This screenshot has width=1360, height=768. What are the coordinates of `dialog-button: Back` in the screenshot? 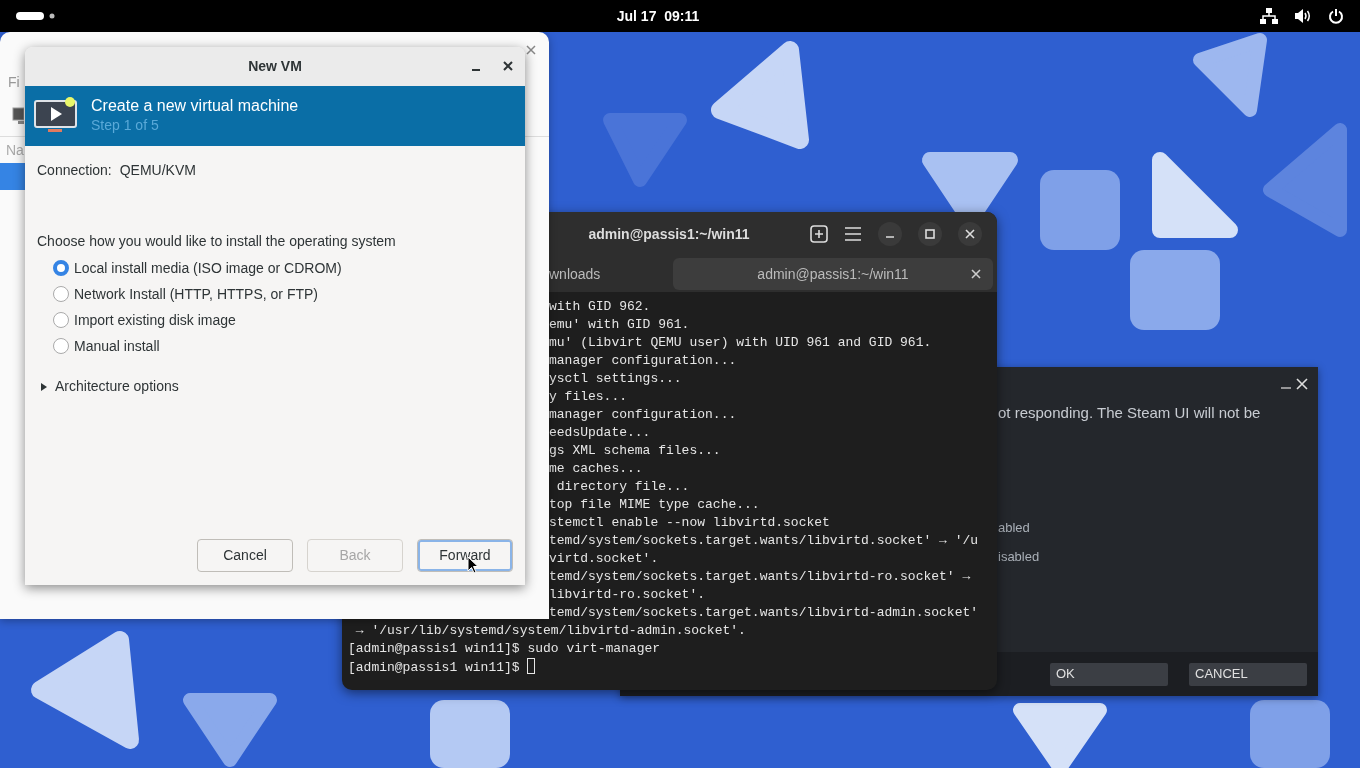 It's located at (355, 555).